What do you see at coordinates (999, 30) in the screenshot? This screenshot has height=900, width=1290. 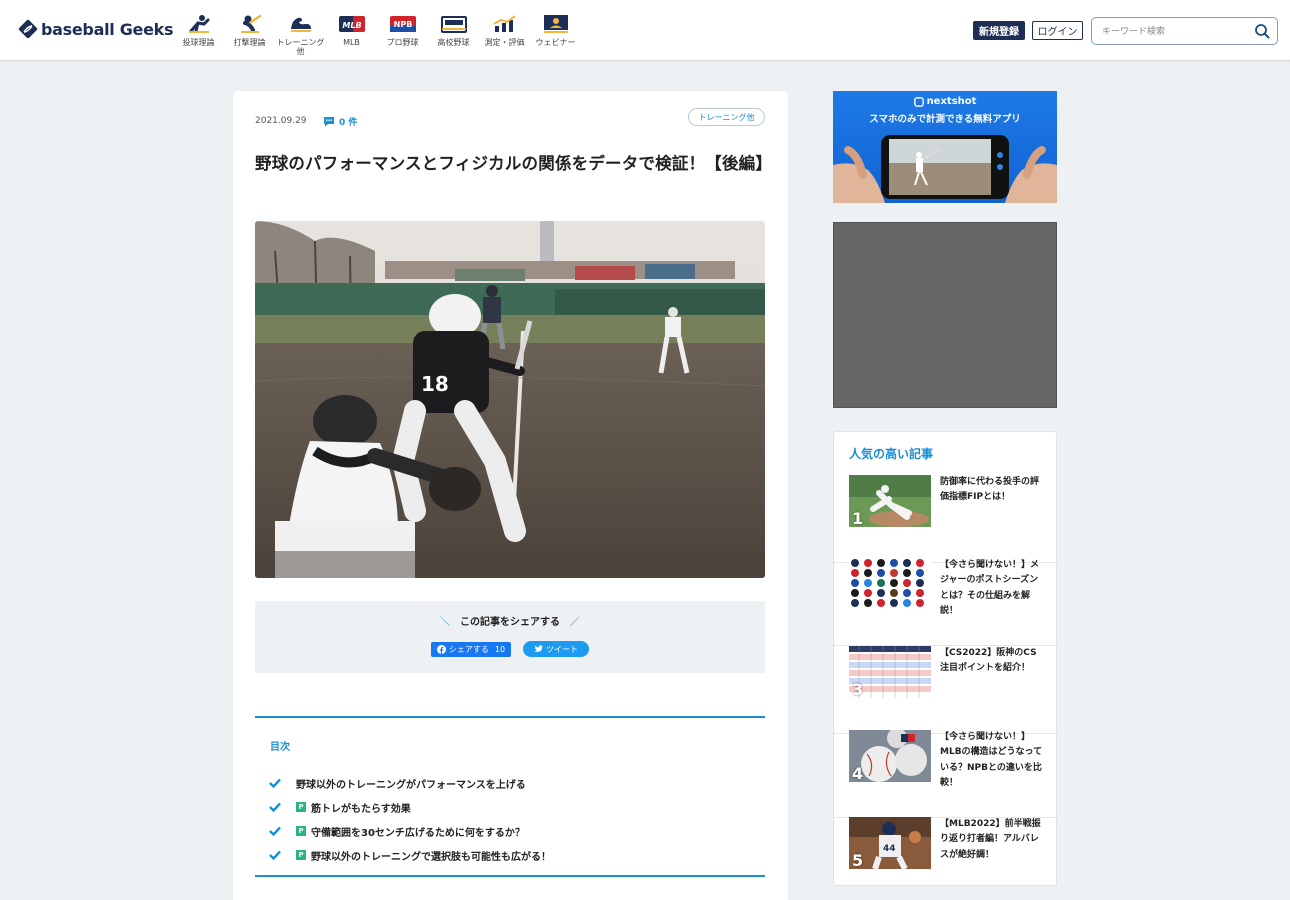 I see `register-button: 新規登録` at bounding box center [999, 30].